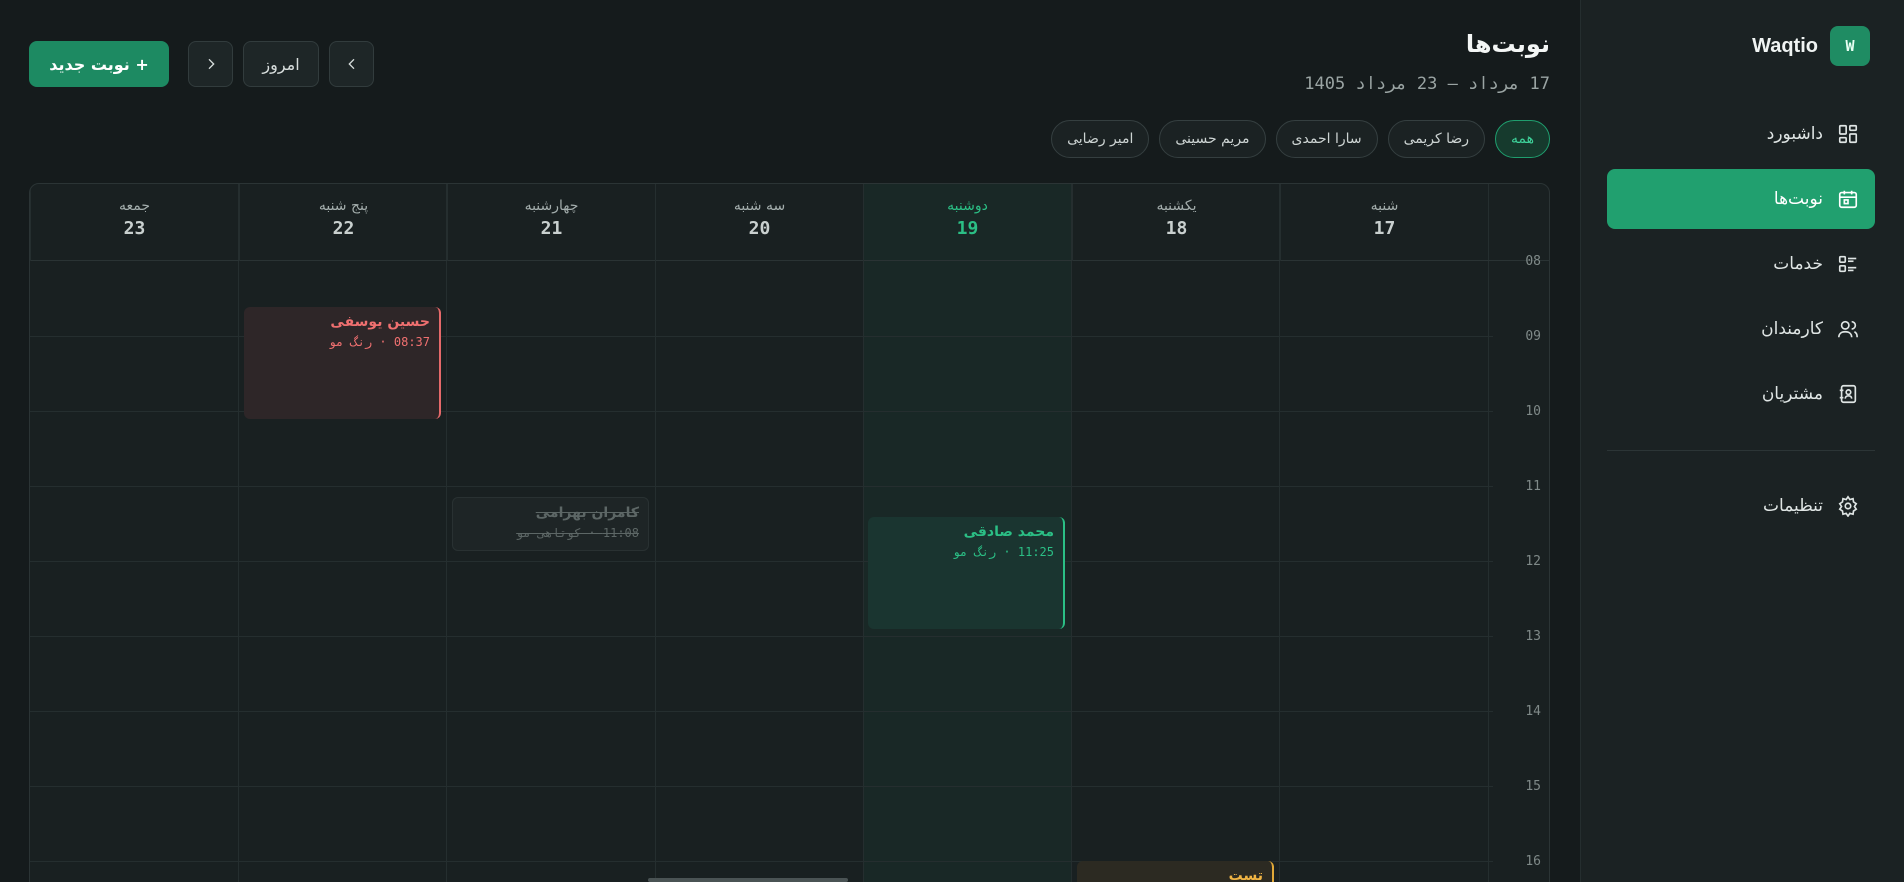 The height and width of the screenshot is (882, 1904). What do you see at coordinates (1522, 139) in the screenshot?
I see `filter-chip-all: همه` at bounding box center [1522, 139].